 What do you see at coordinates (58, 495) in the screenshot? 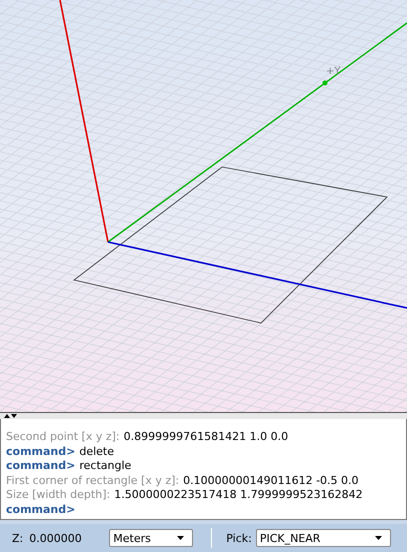
I see `console-prompt: Size [width depth]:` at bounding box center [58, 495].